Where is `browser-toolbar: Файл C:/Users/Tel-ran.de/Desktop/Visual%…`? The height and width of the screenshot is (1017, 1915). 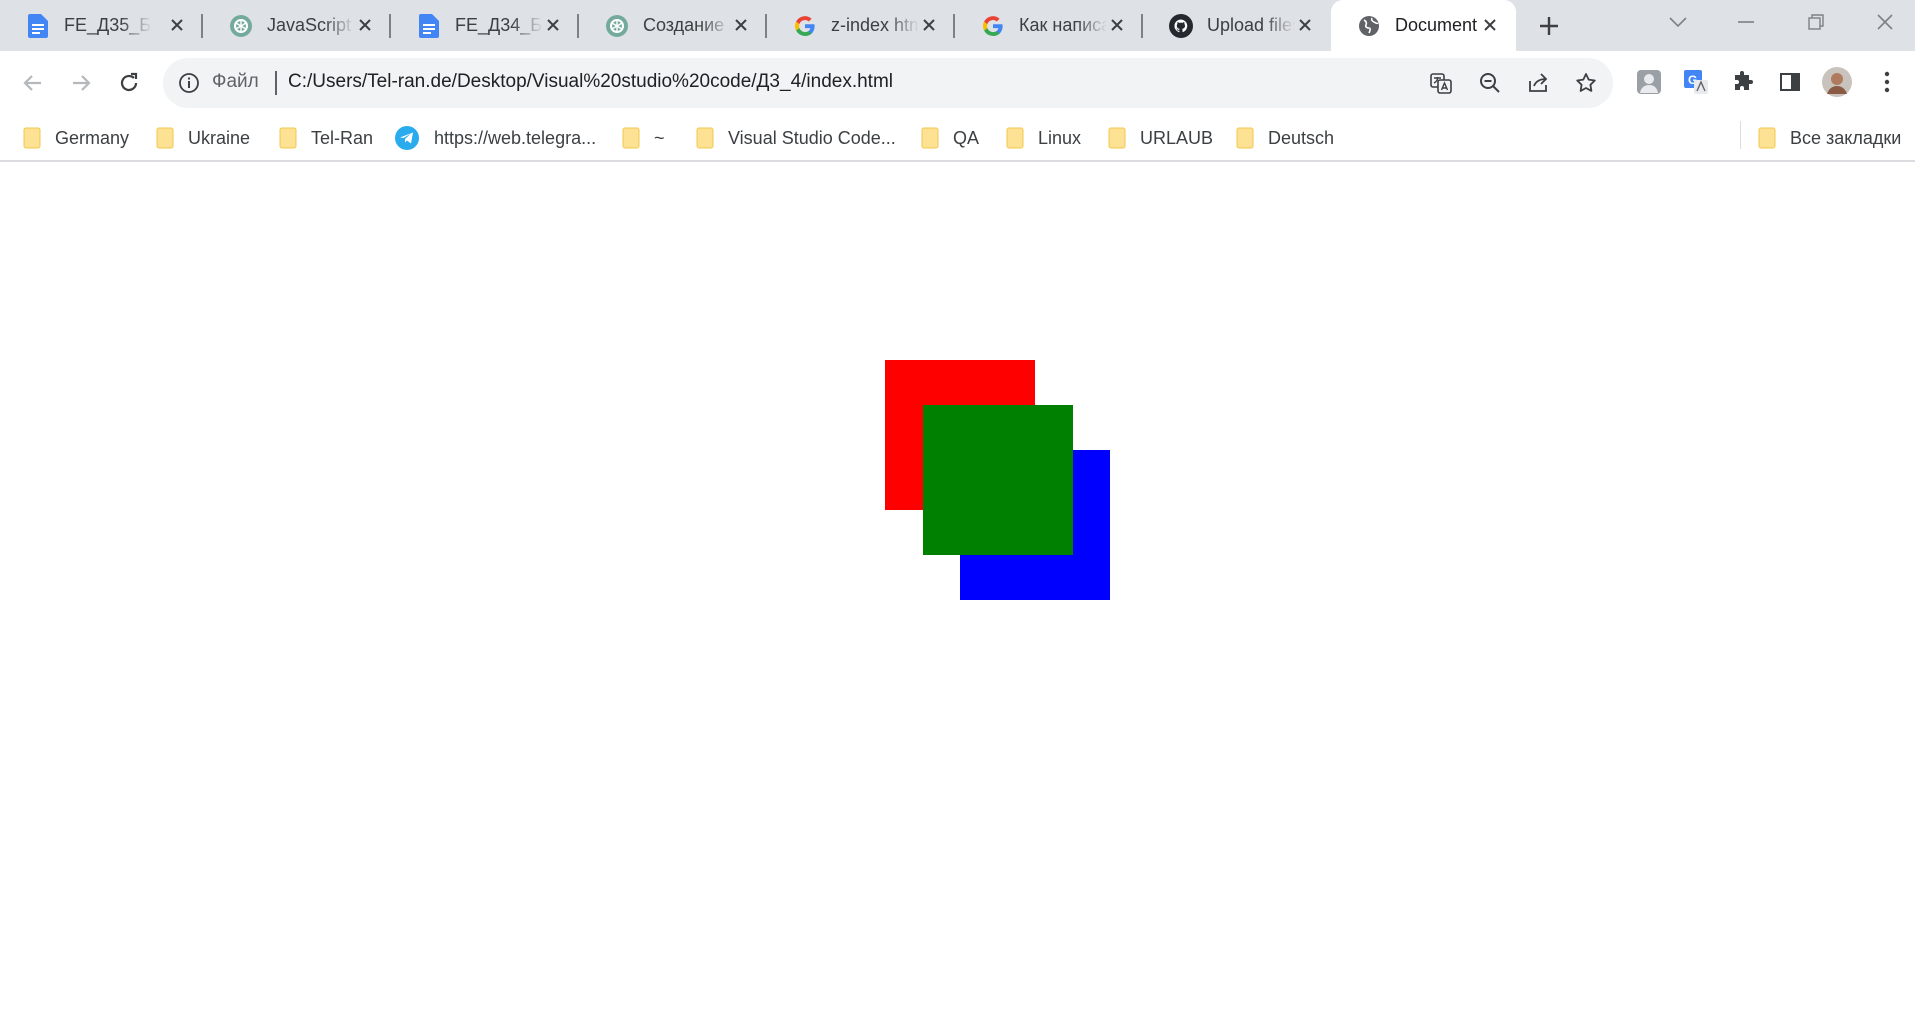
browser-toolbar: Файл C:/Users/Tel-ran.de/Desktop/Visual%… is located at coordinates (957, 82).